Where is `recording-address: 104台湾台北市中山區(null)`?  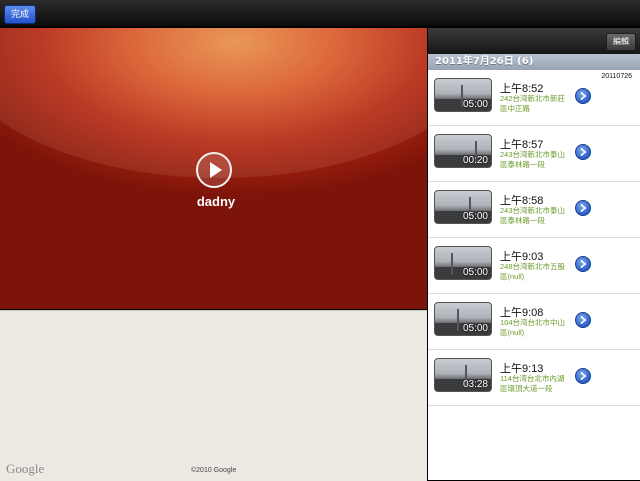 recording-address: 104台湾台北市中山區(null) is located at coordinates (533, 327).